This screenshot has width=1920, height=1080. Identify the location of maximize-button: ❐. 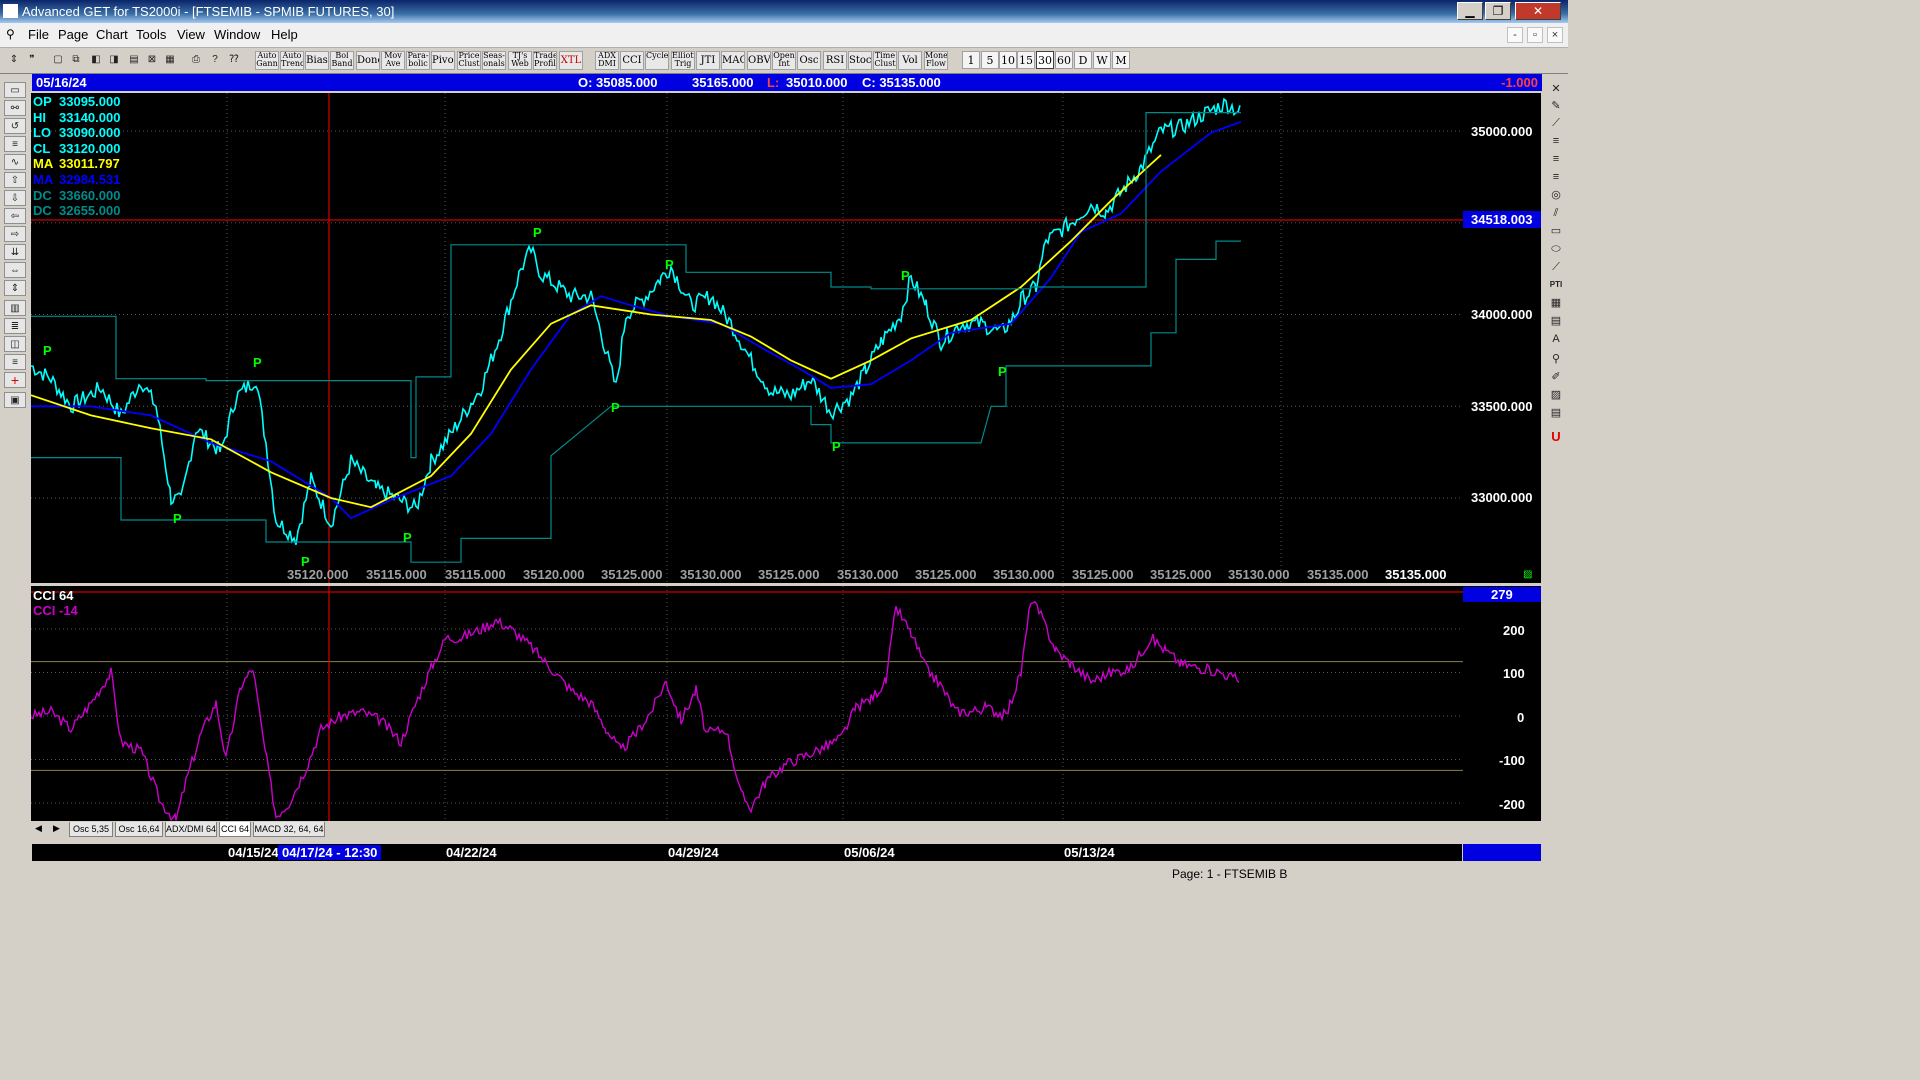
(1498, 11).